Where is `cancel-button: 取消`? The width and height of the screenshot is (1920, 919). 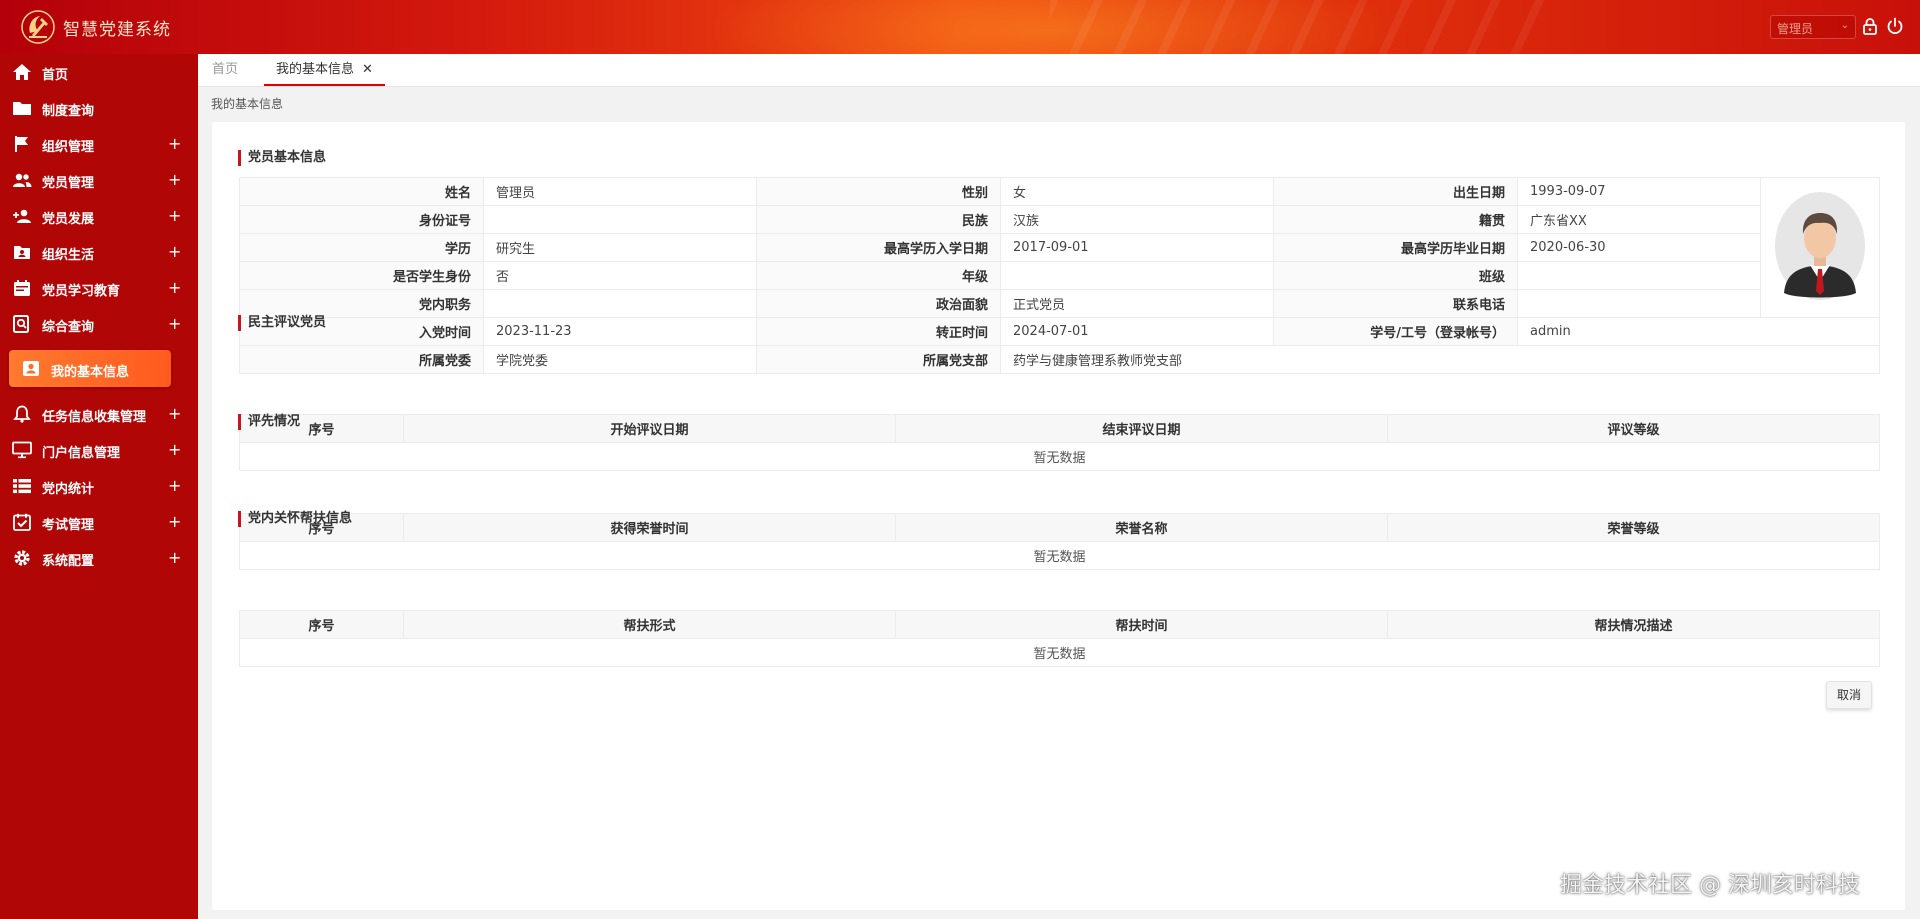 cancel-button: 取消 is located at coordinates (1849, 695).